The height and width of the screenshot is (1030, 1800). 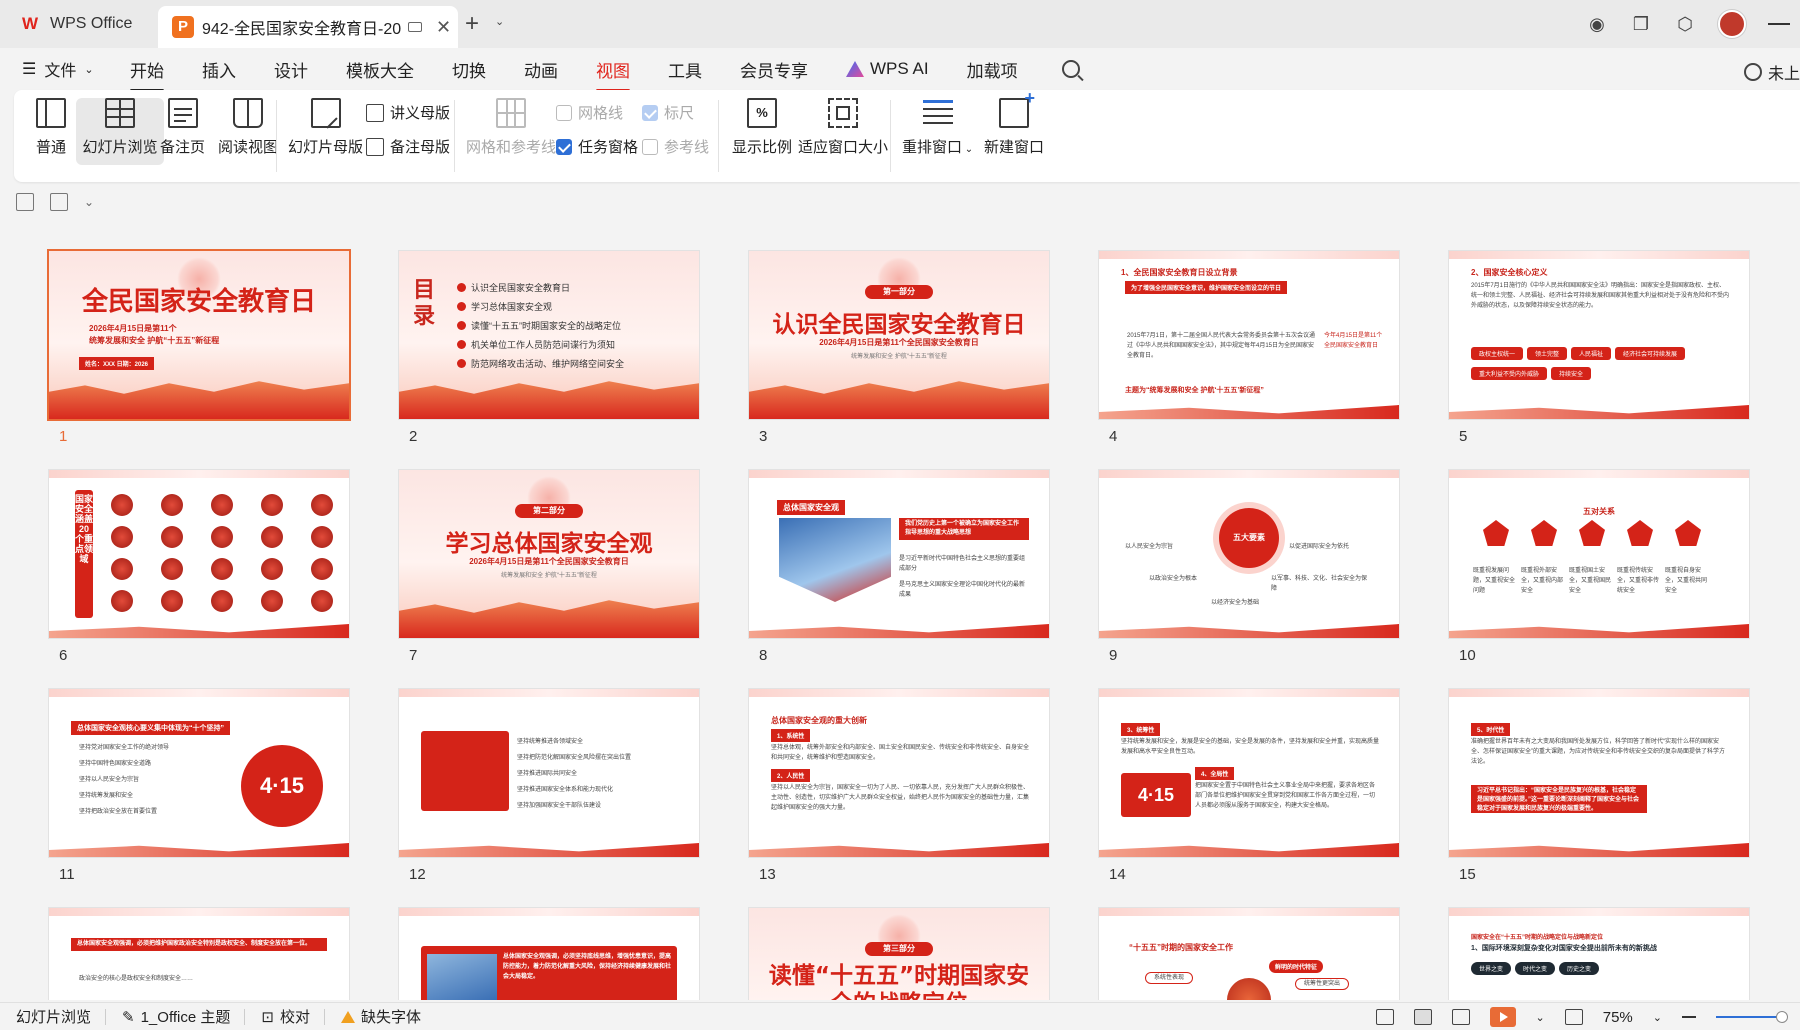 What do you see at coordinates (248, 147) in the screenshot?
I see `reading-view-label: 阅读视图` at bounding box center [248, 147].